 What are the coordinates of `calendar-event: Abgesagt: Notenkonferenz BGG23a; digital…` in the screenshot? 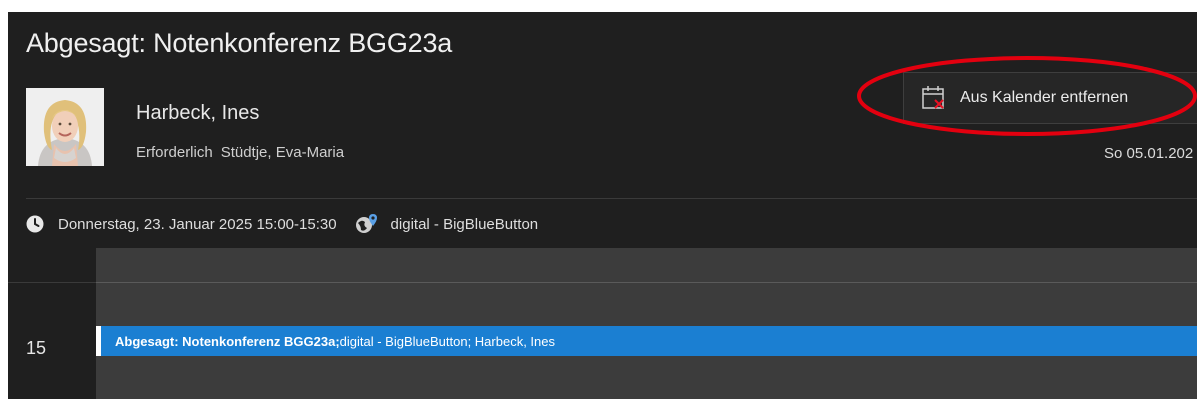 It's located at (646, 341).